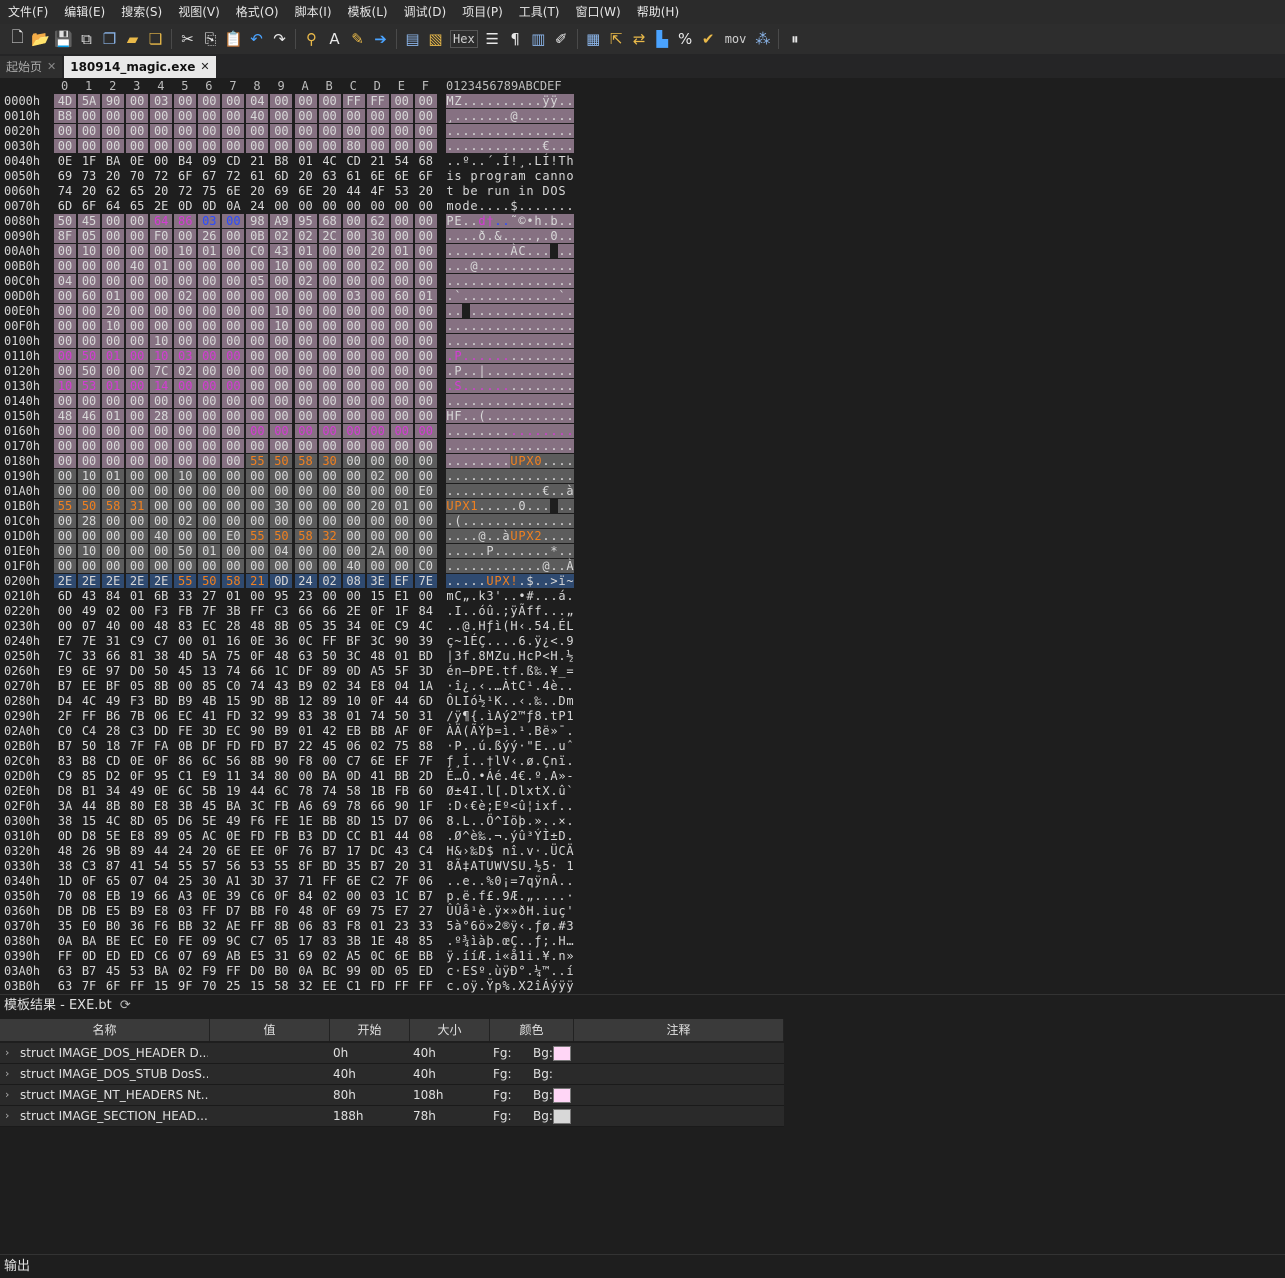  I want to click on hex-byte: 20, so click(306, 176).